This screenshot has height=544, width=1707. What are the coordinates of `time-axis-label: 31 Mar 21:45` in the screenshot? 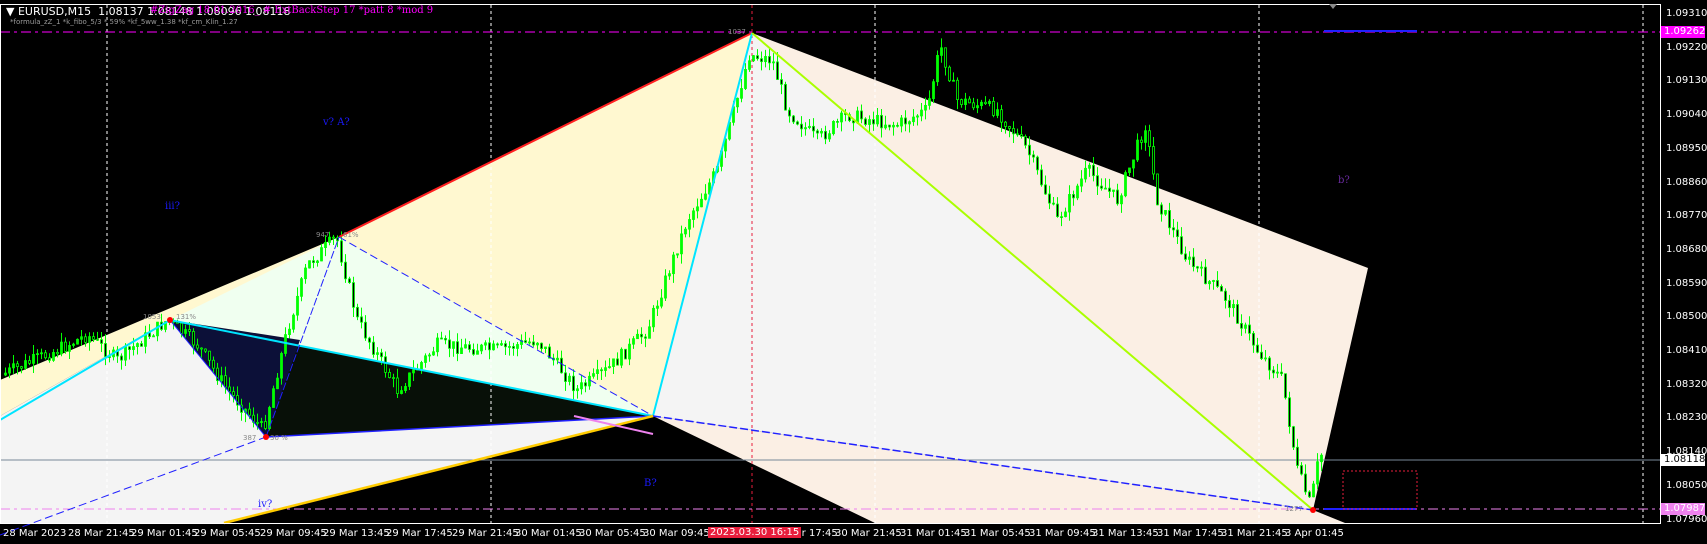 It's located at (1254, 533).